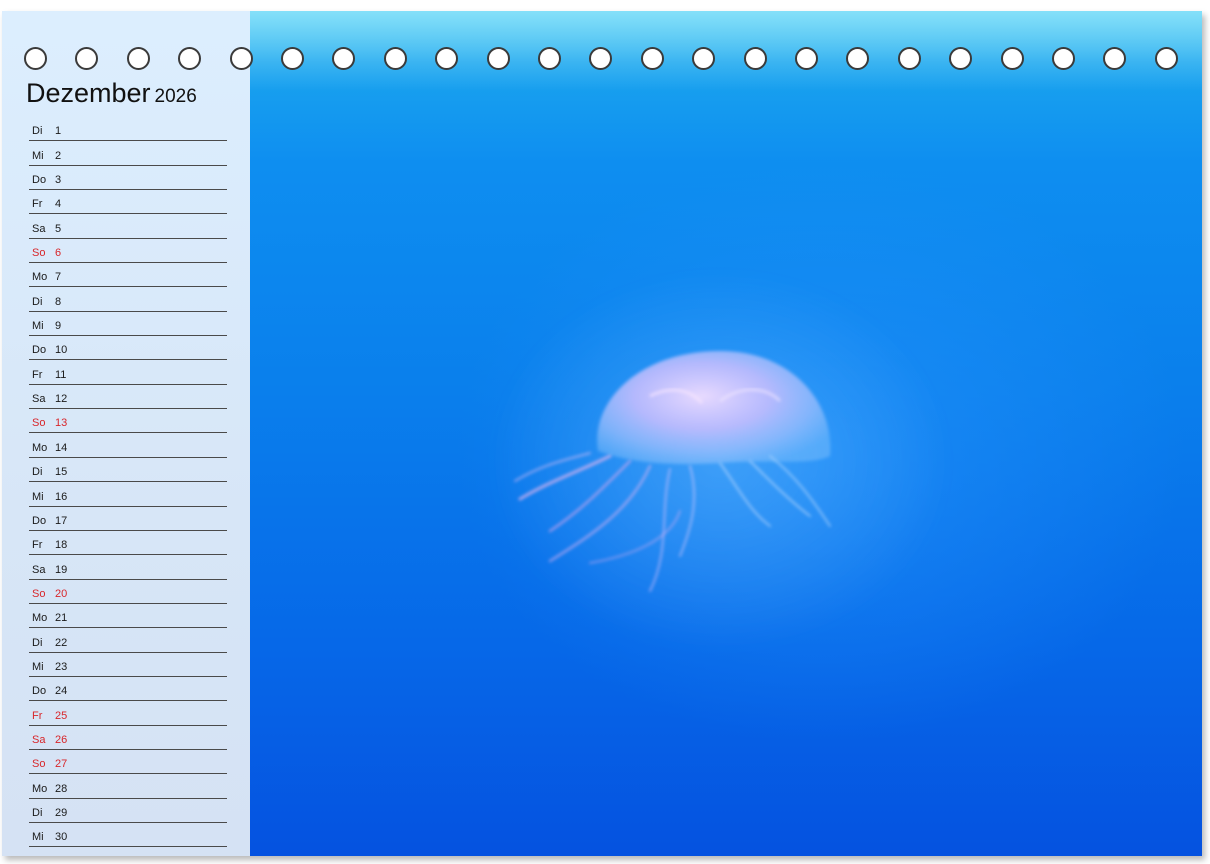  What do you see at coordinates (61, 666) in the screenshot?
I see `day-number: 23` at bounding box center [61, 666].